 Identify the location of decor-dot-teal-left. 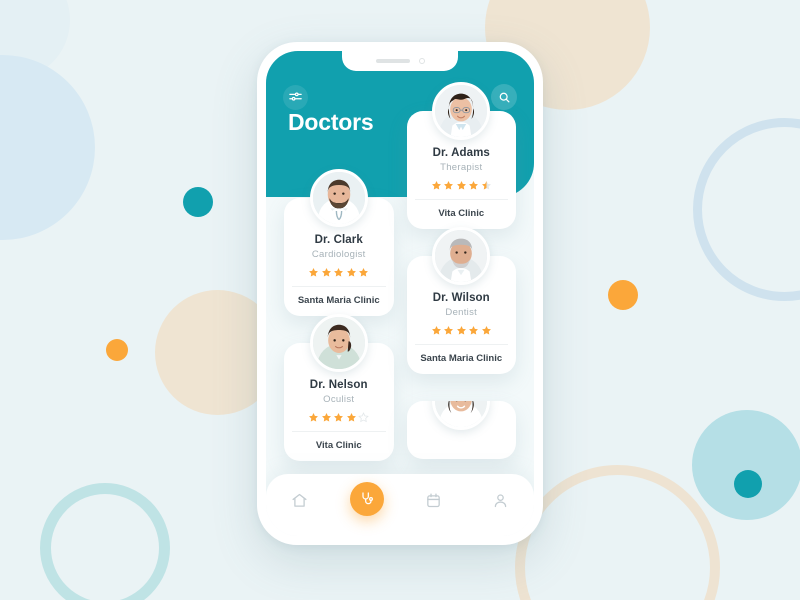
(198, 202).